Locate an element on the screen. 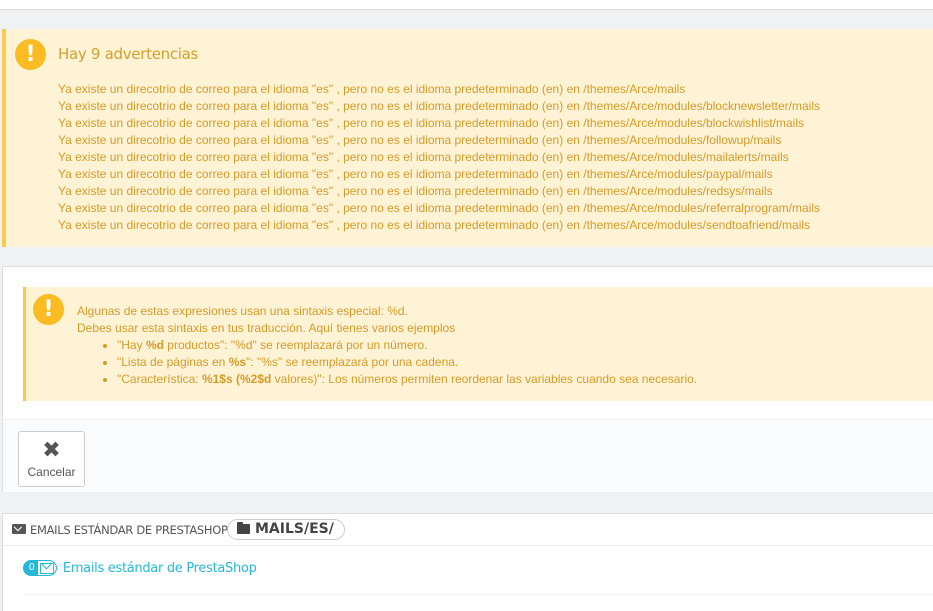 The image size is (933, 611). panel-footer: ✖ Cancelar is located at coordinates (468, 455).